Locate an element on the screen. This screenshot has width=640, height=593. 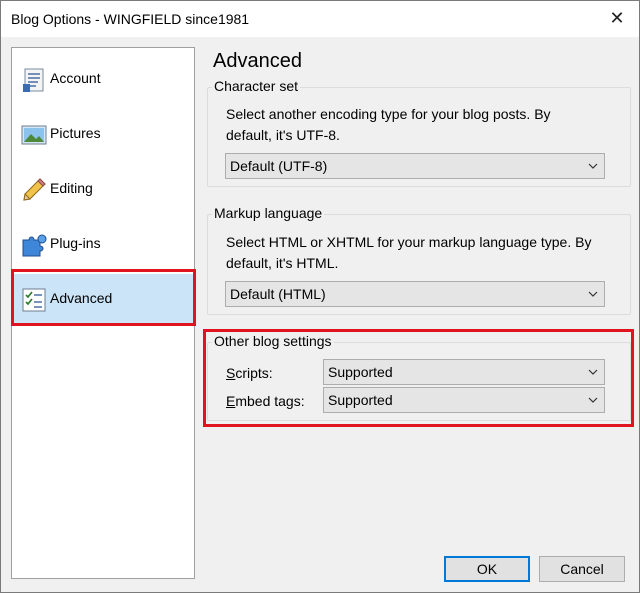
checklist-icon is located at coordinates (34, 300).